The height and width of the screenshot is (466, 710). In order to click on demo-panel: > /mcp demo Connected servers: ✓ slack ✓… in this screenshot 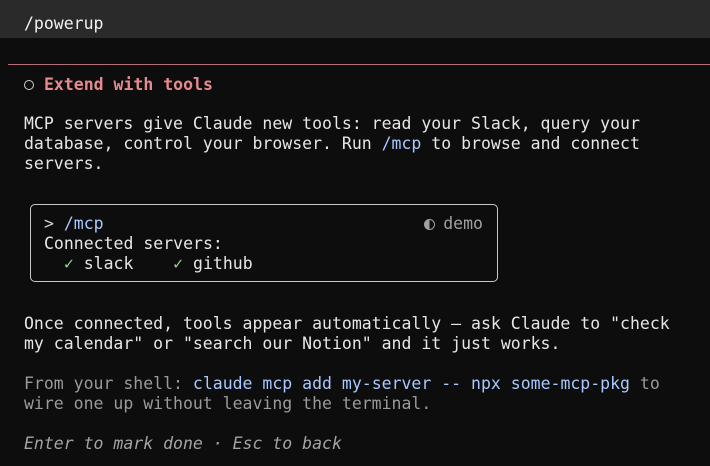, I will do `click(264, 243)`.